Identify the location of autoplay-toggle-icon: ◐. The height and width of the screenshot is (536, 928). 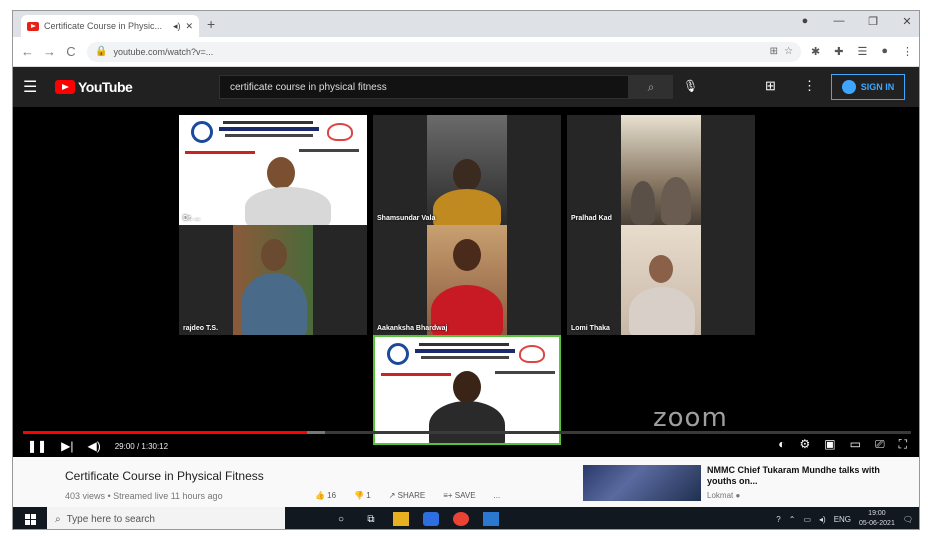
(781, 444).